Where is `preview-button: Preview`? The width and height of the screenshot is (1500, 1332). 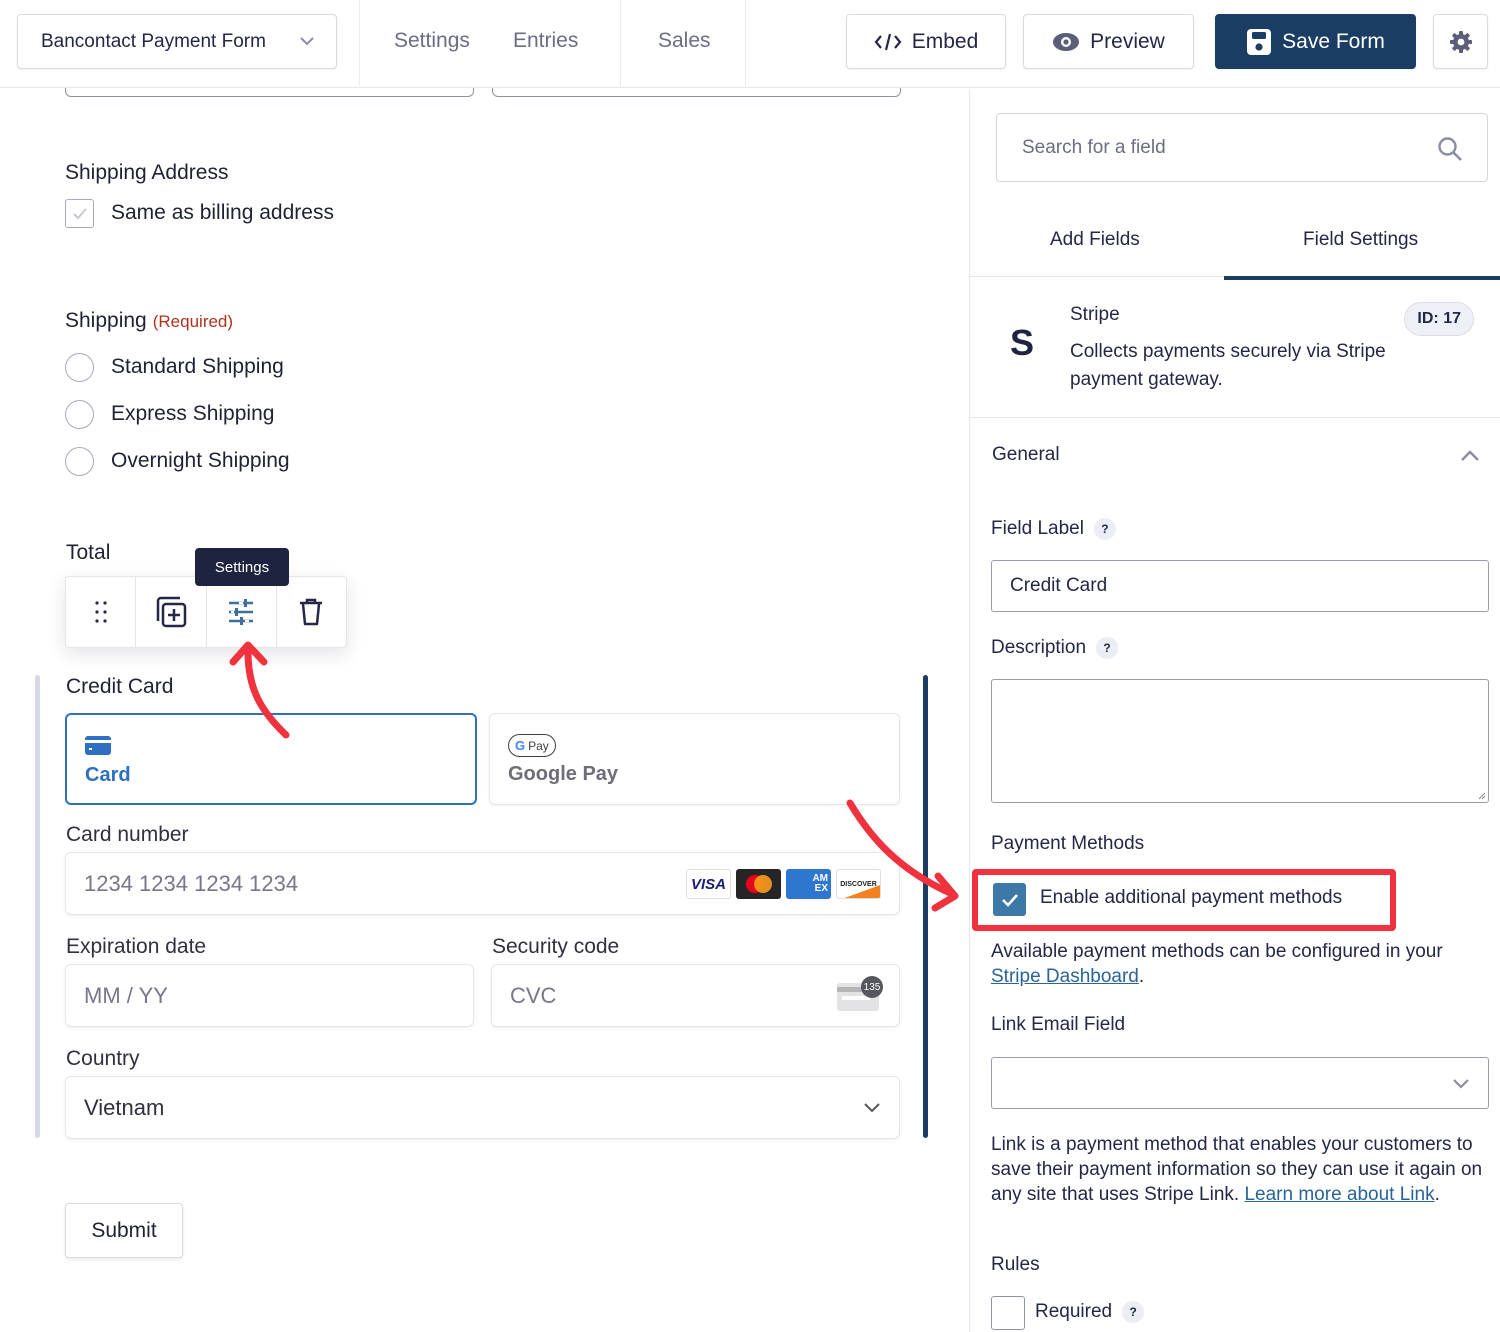
preview-button: Preview is located at coordinates (1108, 41).